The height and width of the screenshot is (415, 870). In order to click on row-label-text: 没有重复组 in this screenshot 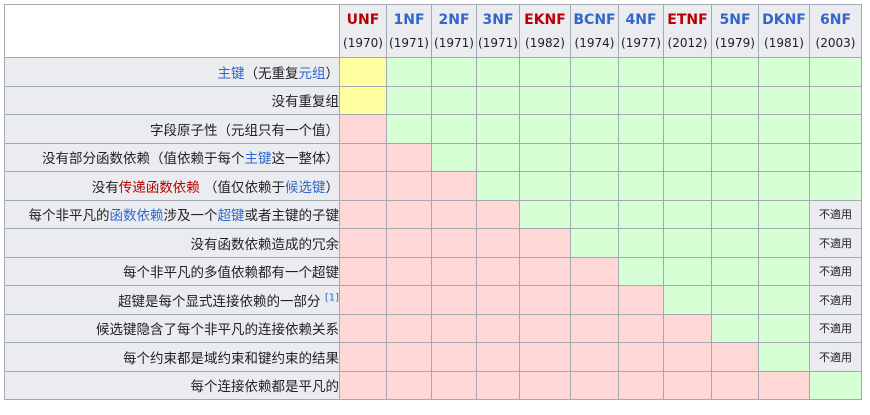, I will do `click(305, 102)`.